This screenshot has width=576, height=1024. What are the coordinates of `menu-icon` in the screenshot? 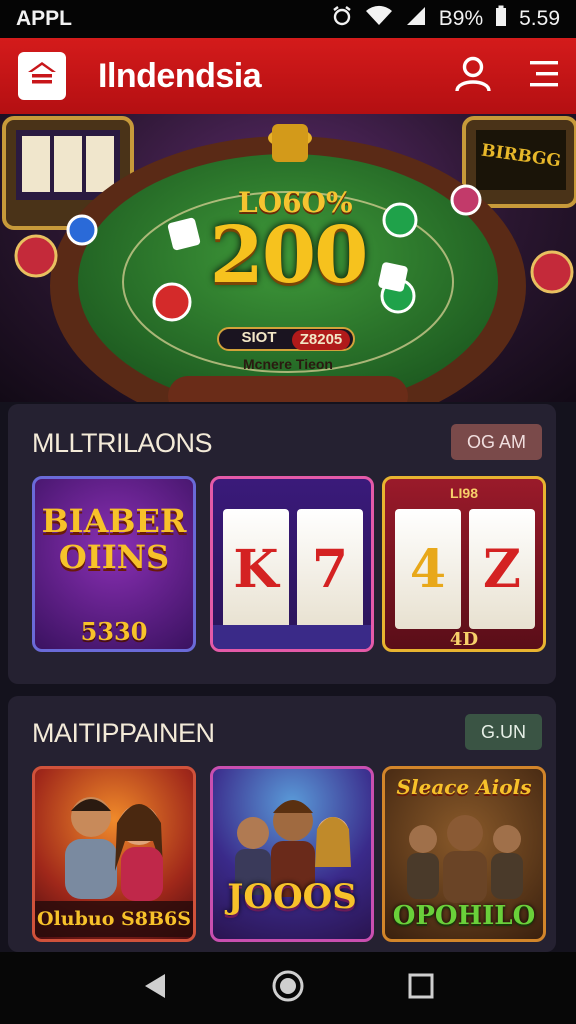 It's located at (544, 76).